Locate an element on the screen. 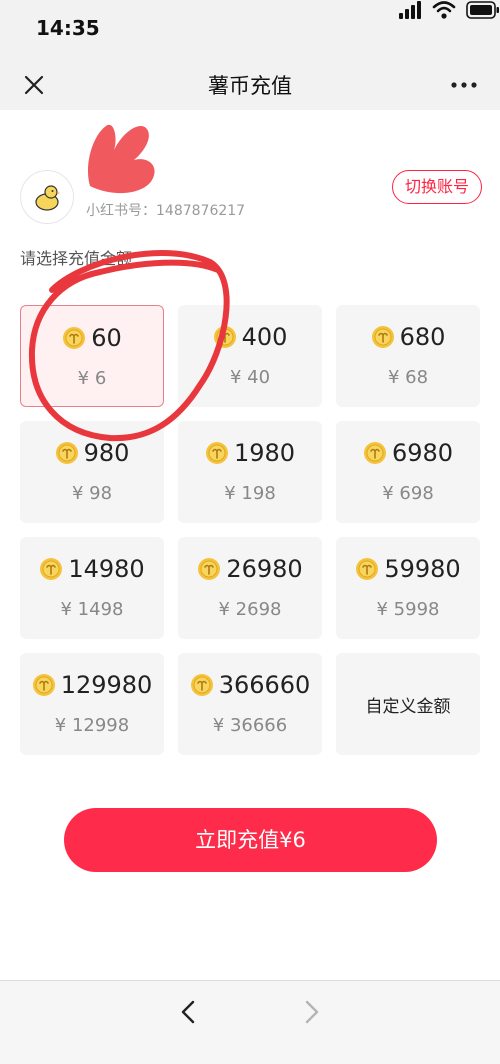  custom-amount-label: 自定义金额 is located at coordinates (408, 707).